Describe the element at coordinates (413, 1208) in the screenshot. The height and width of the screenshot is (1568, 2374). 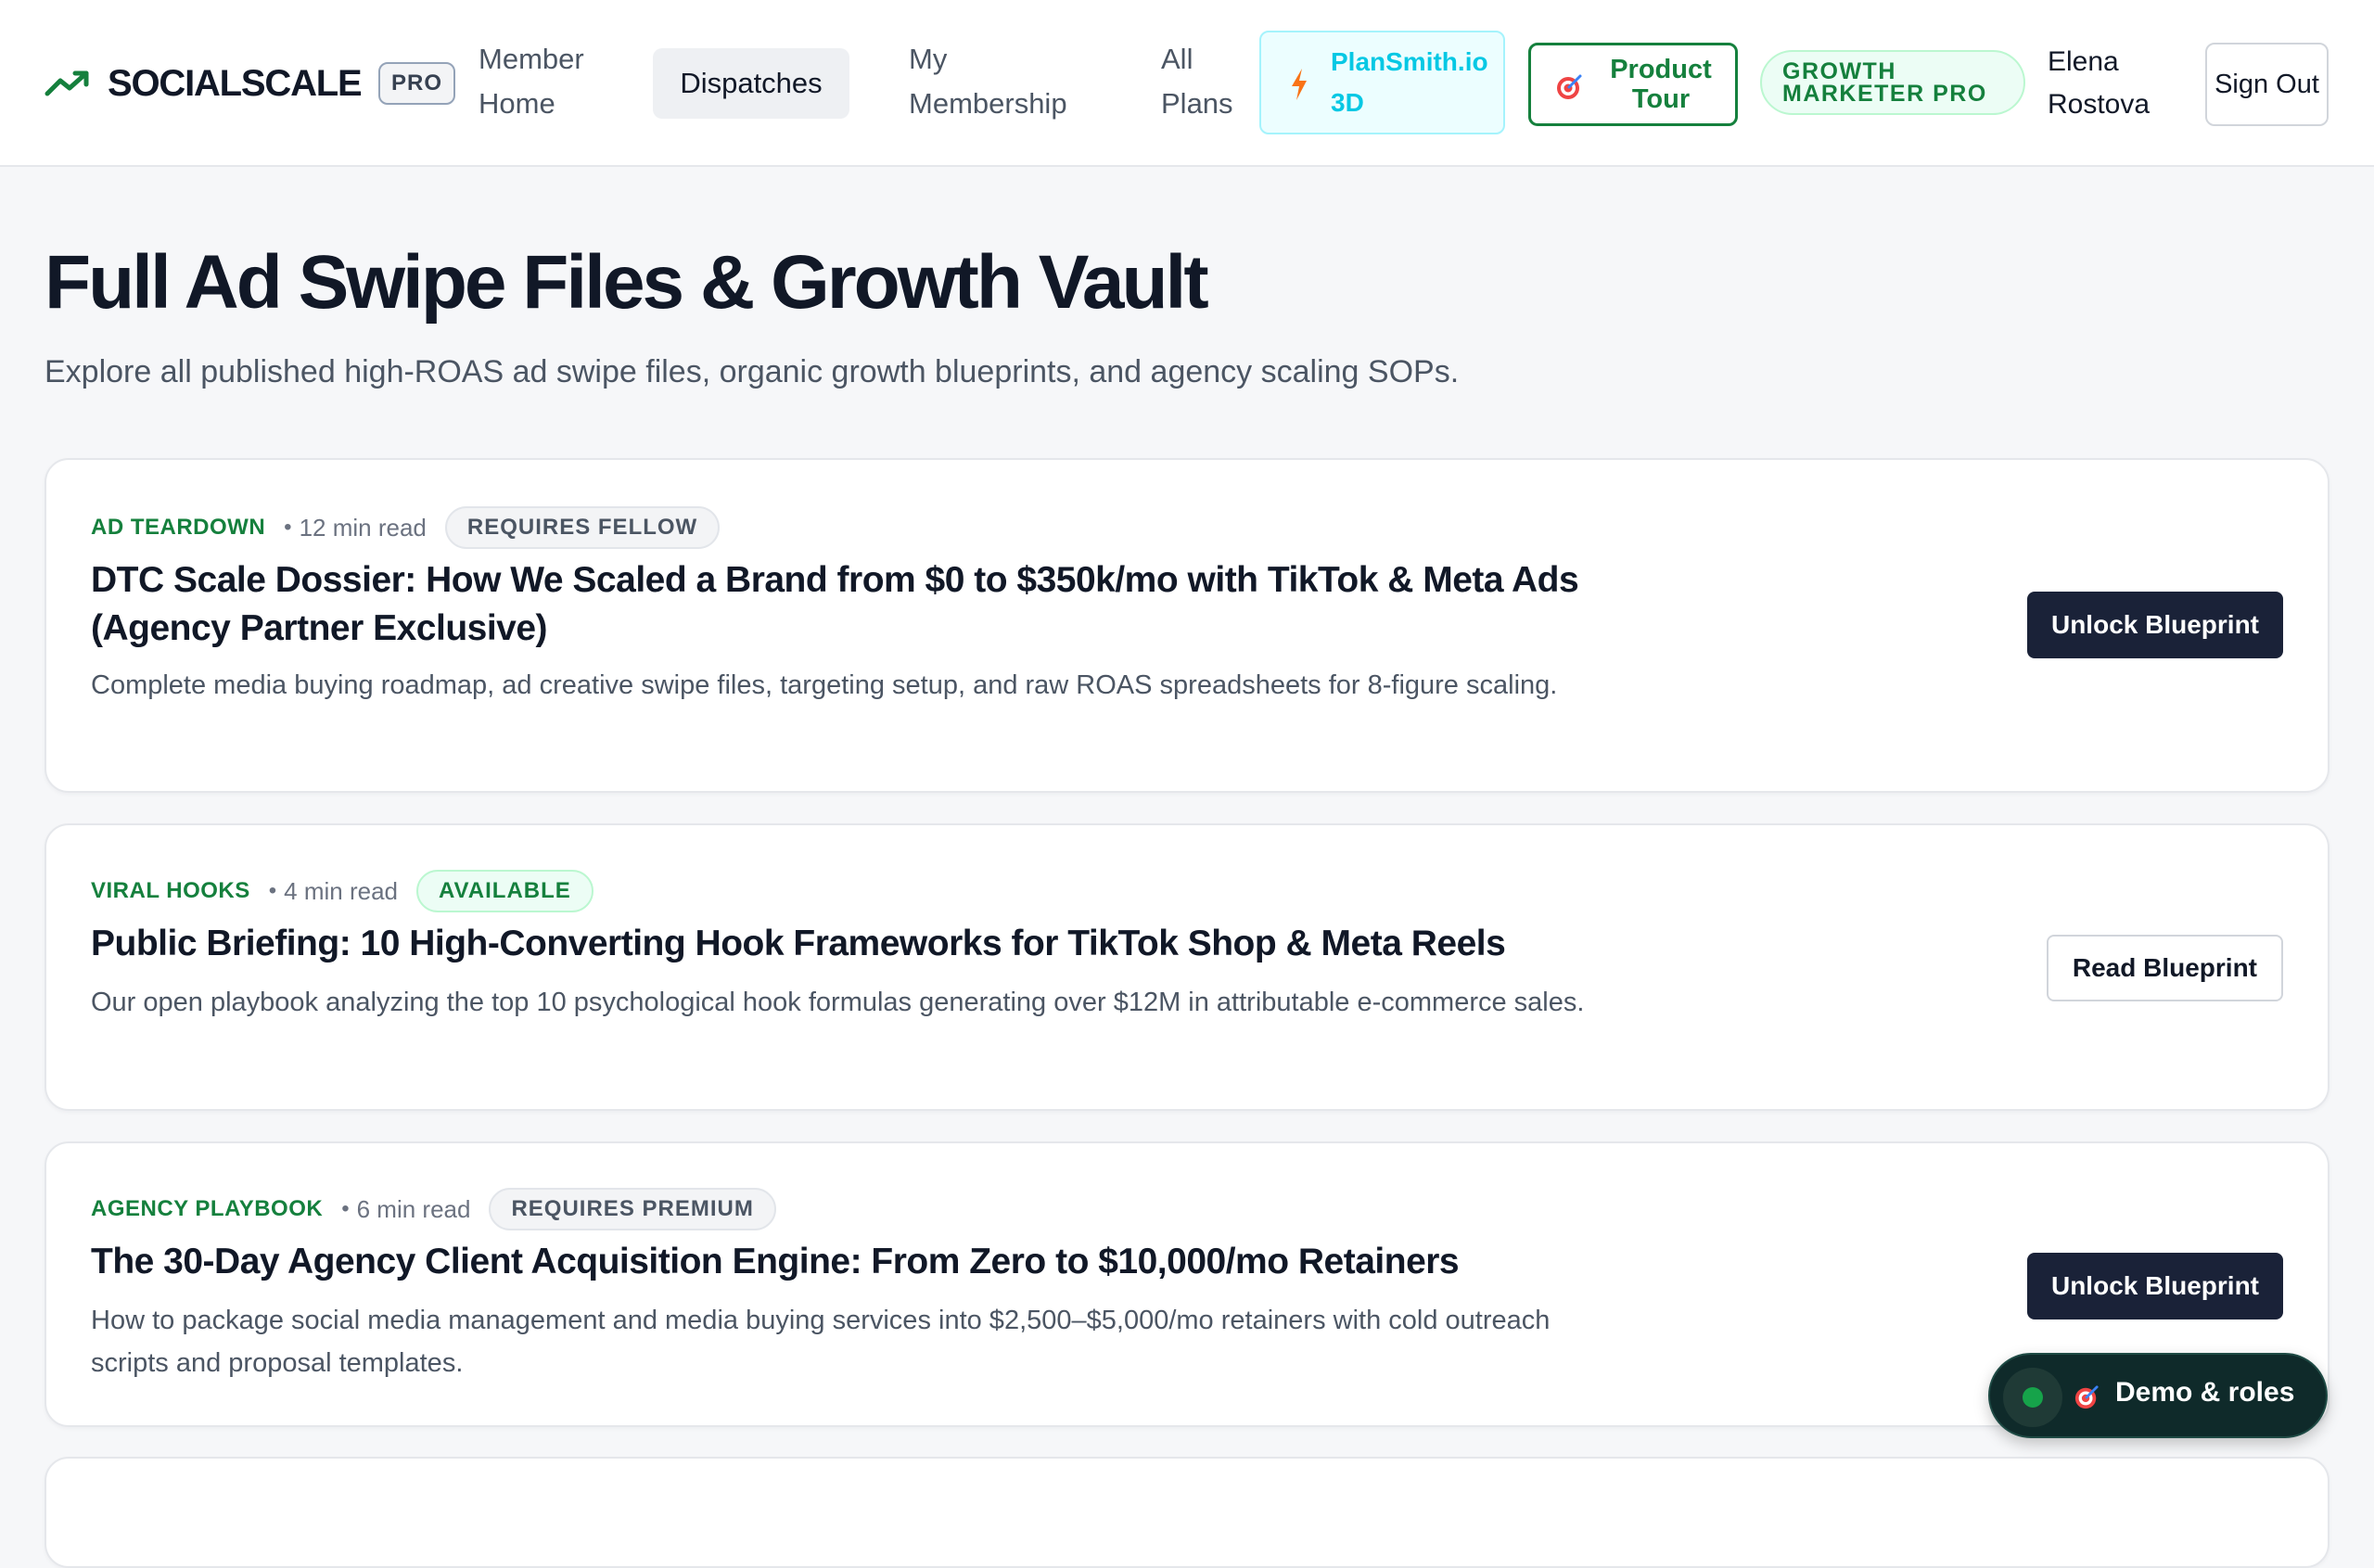
I see `card-read-time: 6 min read` at that location.